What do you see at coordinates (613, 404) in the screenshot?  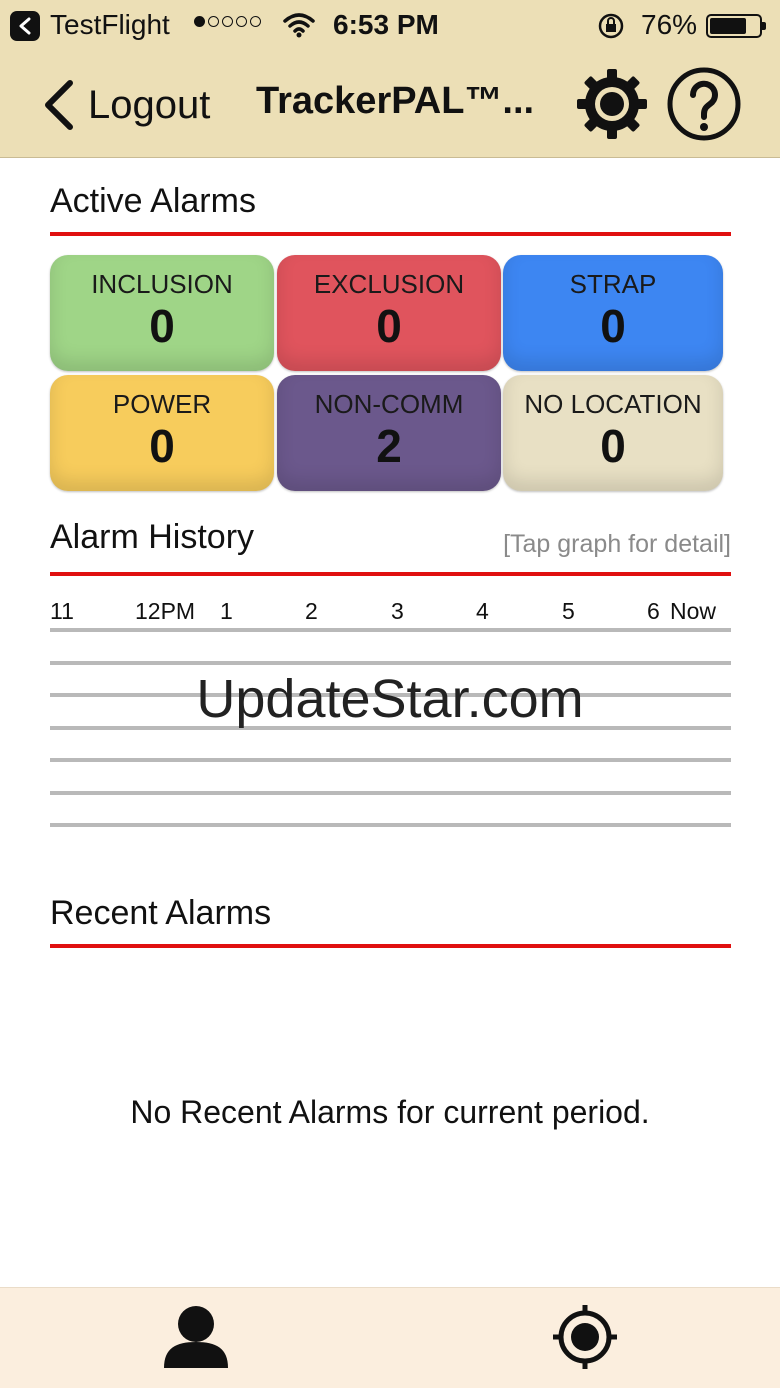 I see `tile-label: NO LOCATION` at bounding box center [613, 404].